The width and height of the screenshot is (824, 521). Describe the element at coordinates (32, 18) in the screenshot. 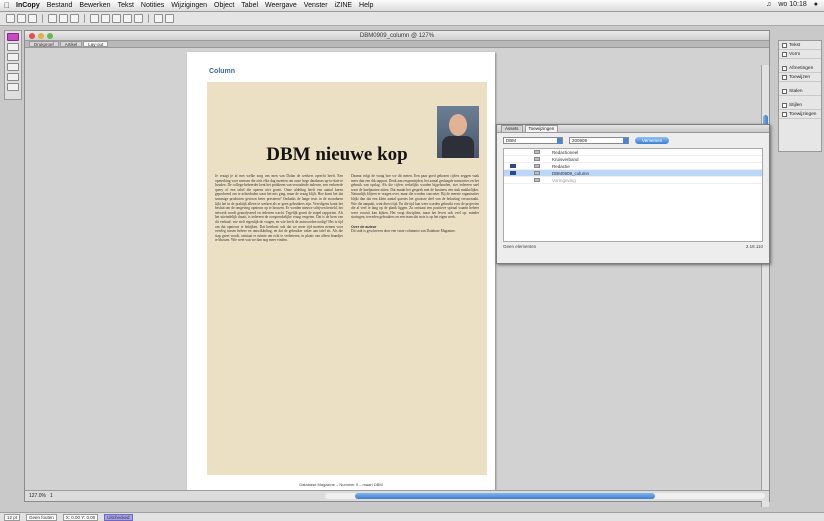

I see `save-icon` at that location.